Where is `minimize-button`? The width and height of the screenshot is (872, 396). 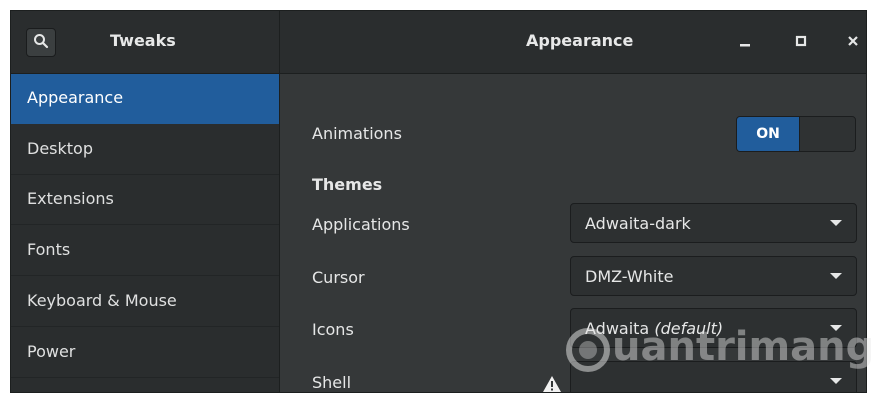 minimize-button is located at coordinates (745, 41).